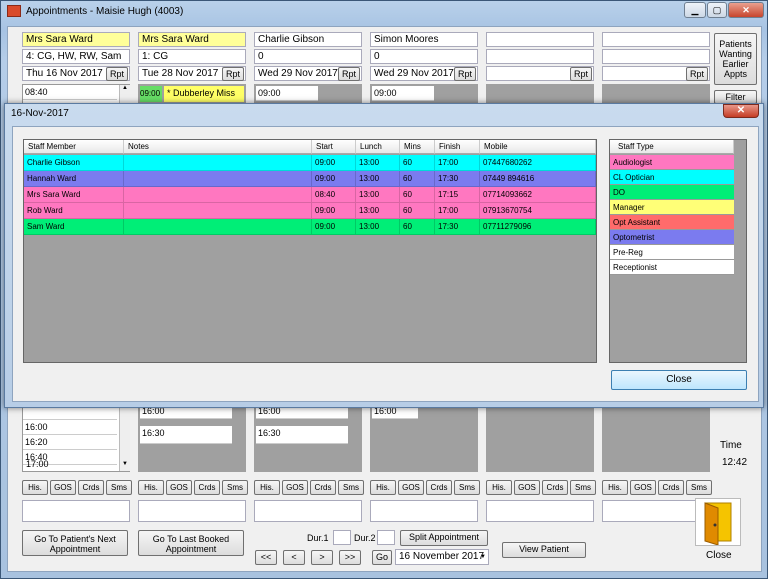  I want to click on staff-type-item: DO, so click(672, 192).